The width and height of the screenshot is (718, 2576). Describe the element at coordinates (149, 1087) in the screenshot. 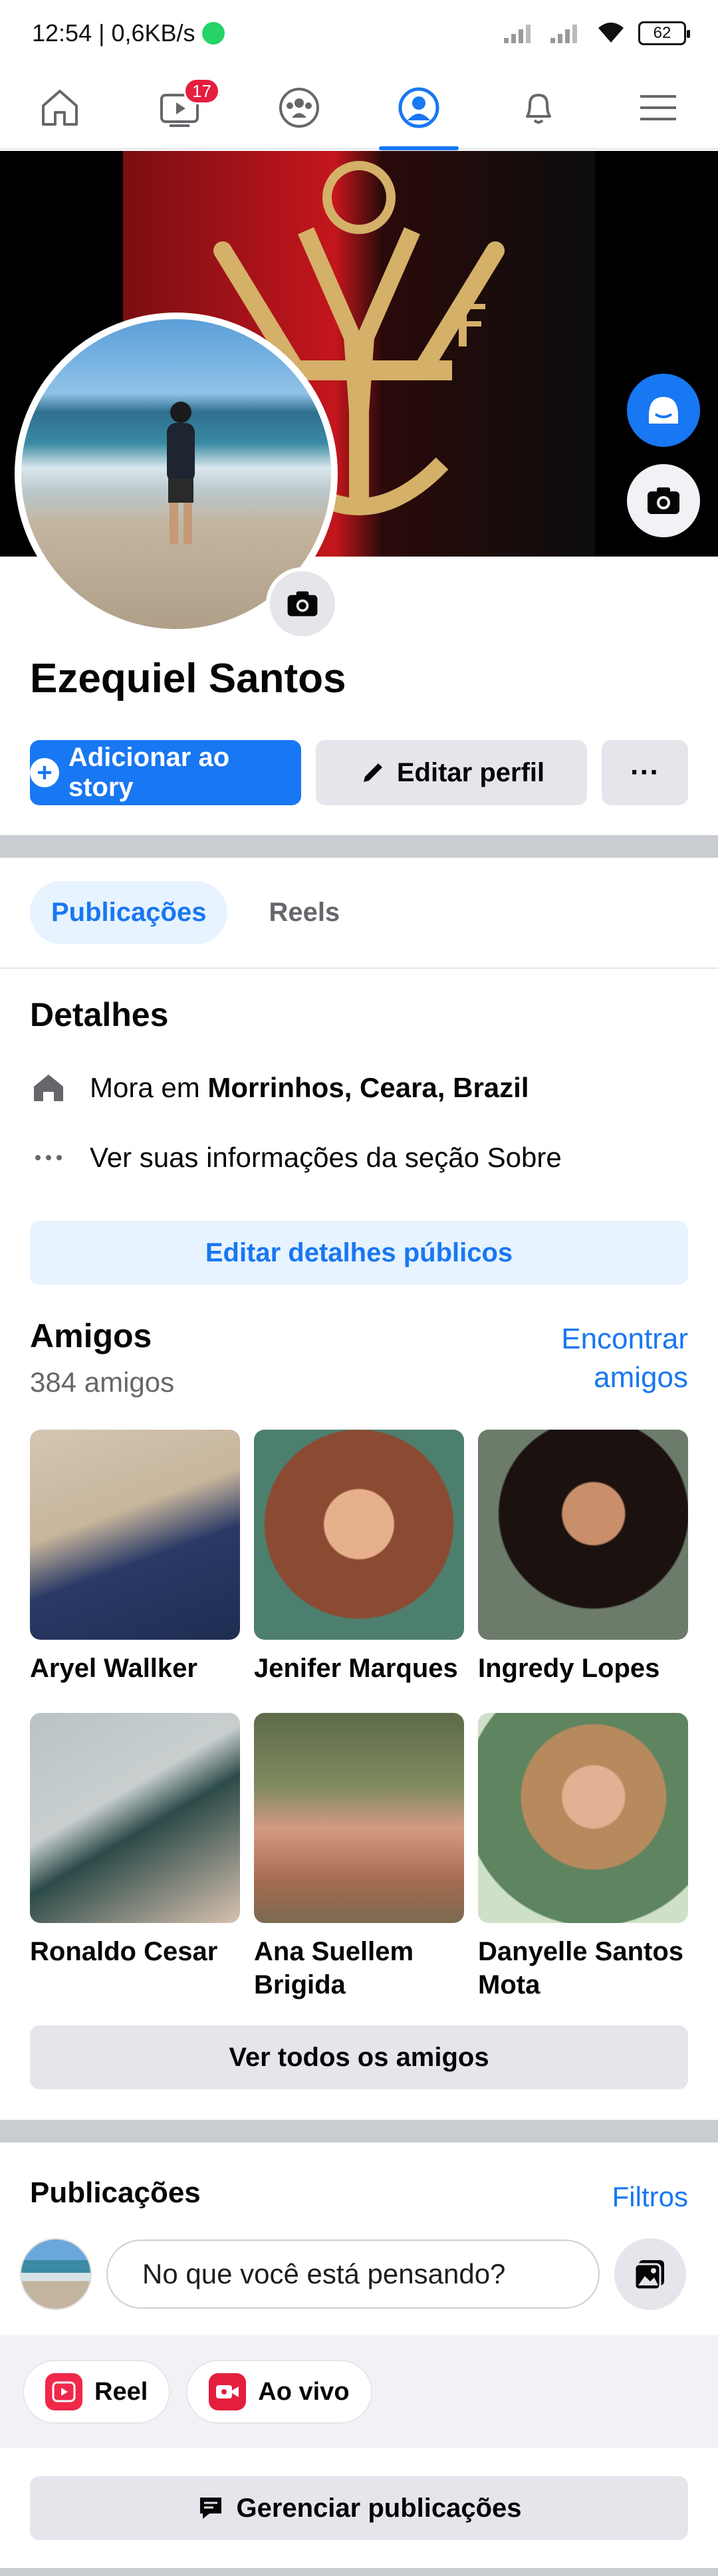

I see `lives-in-prefix: Mora em` at that location.